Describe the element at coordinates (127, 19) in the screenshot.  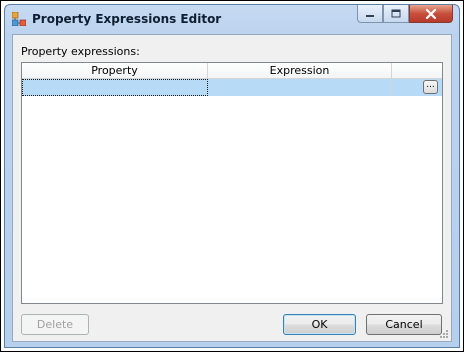
I see `window-title: Property Expressions Editor` at that location.